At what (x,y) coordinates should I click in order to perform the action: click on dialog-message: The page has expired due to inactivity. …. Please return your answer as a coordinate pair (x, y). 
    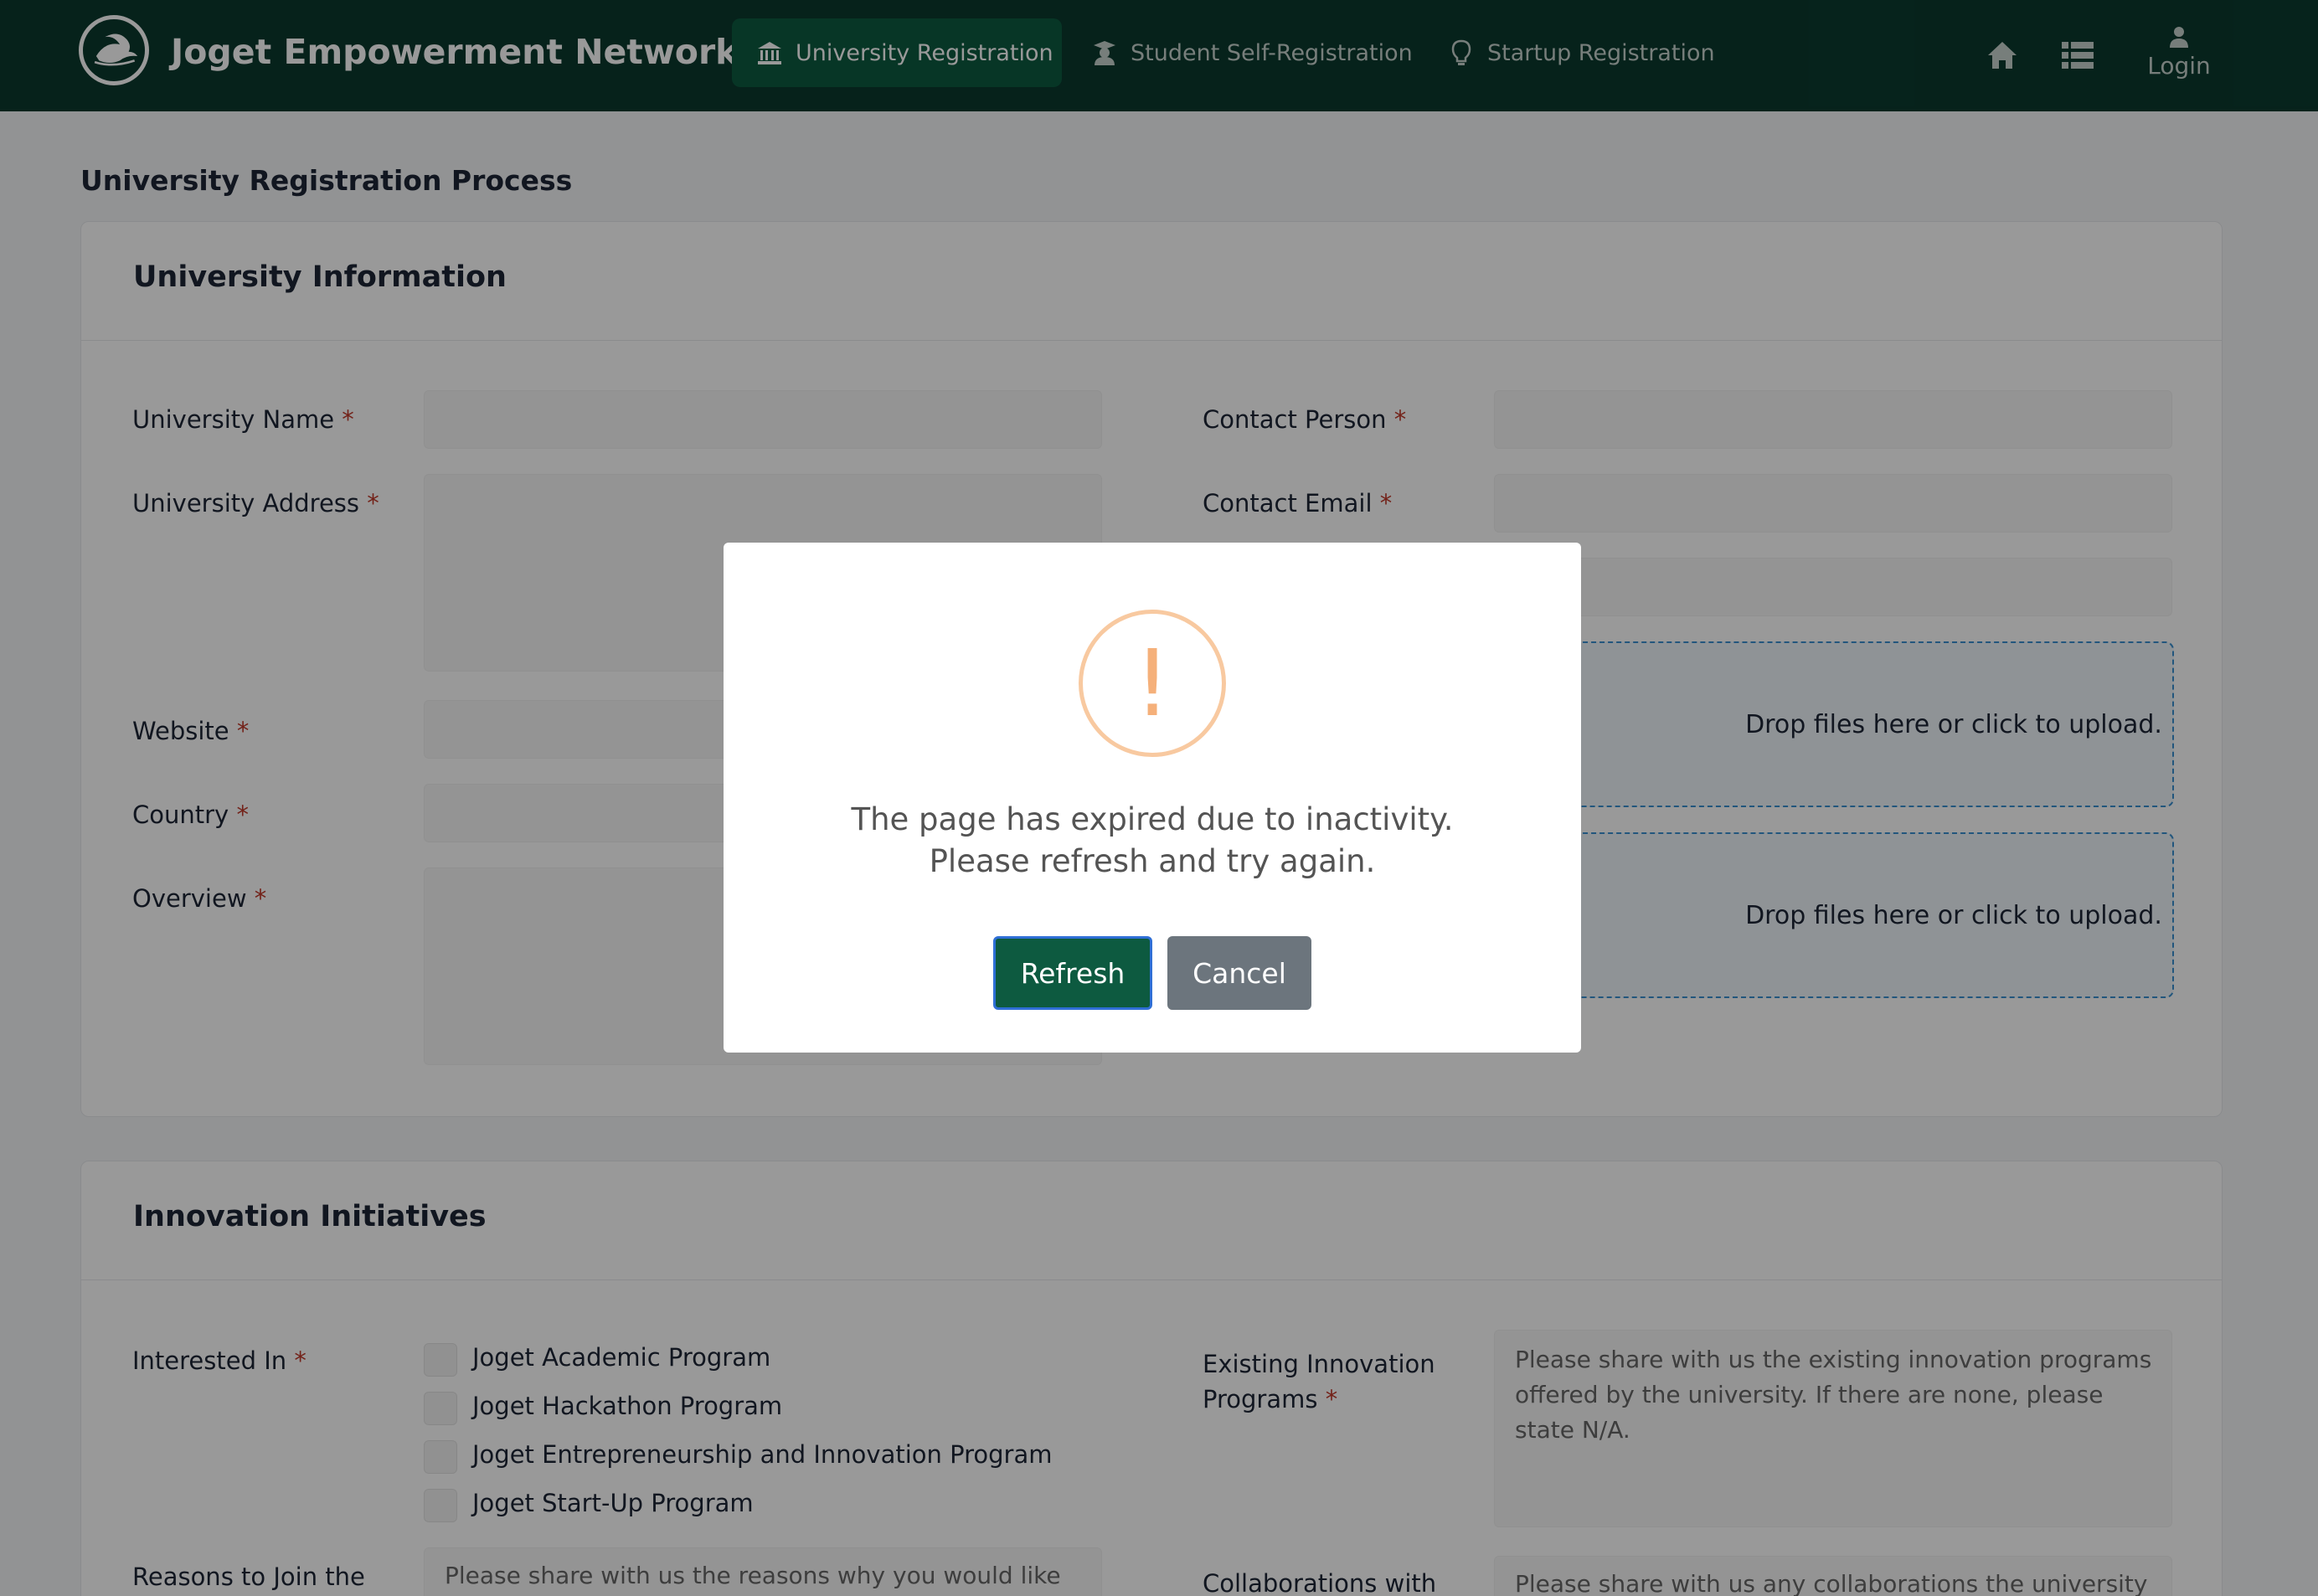
    Looking at the image, I should click on (1152, 841).